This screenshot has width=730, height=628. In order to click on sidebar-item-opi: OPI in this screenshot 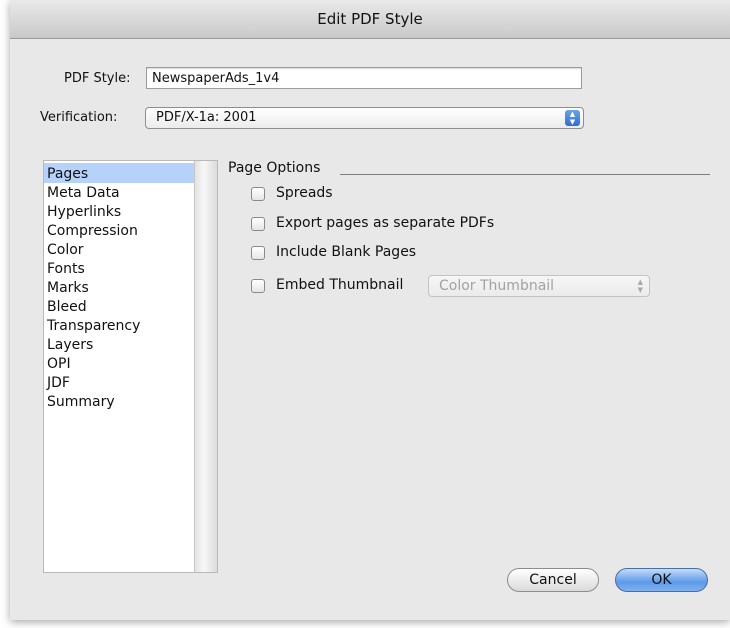, I will do `click(59, 364)`.